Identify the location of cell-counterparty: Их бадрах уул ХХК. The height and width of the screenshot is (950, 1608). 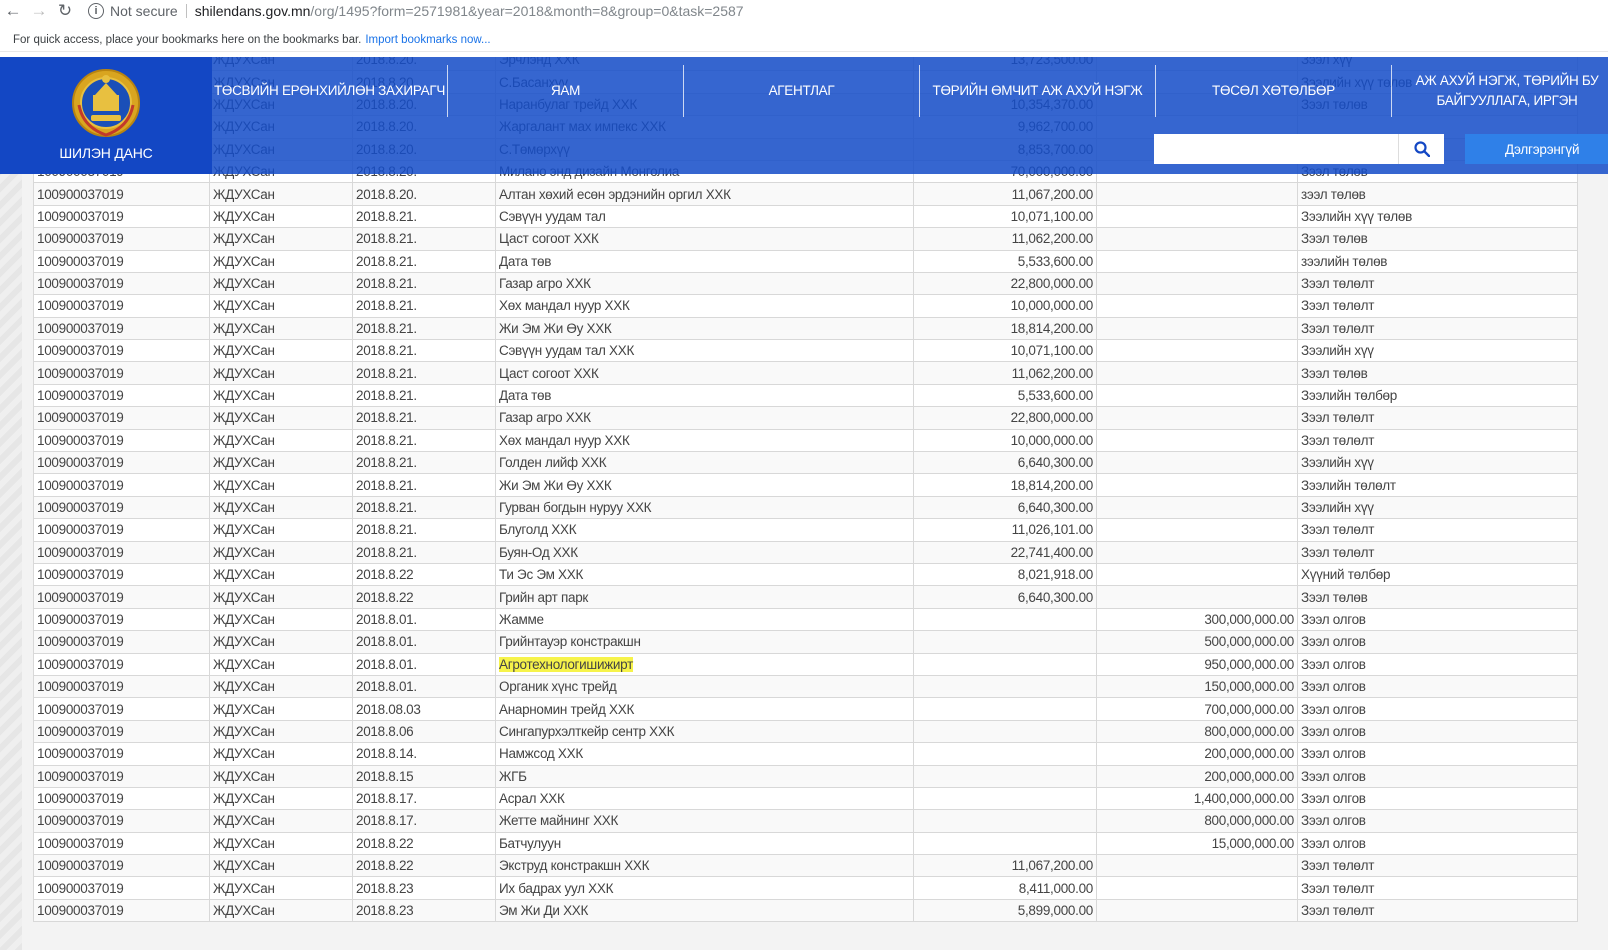
(704, 888).